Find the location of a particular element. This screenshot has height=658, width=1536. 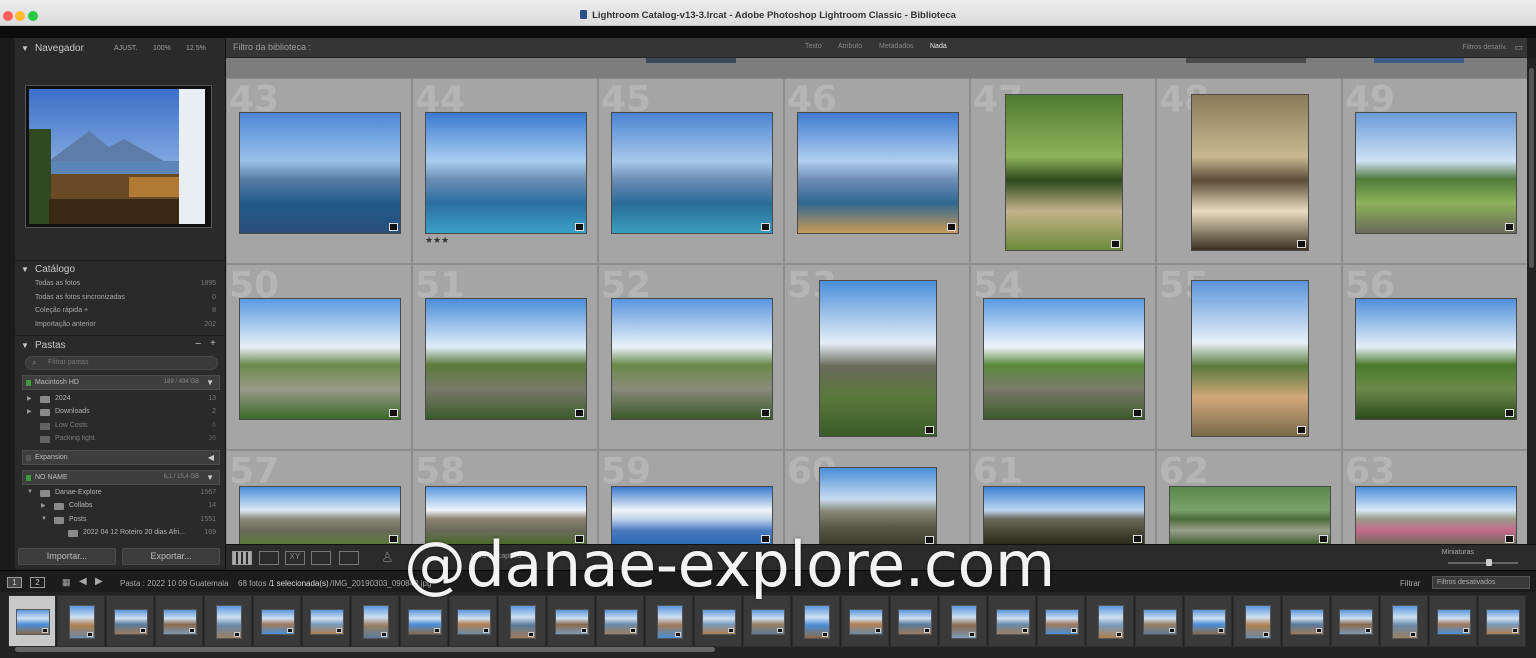

folders-header: ▼ Pastas − + is located at coordinates (120, 346).